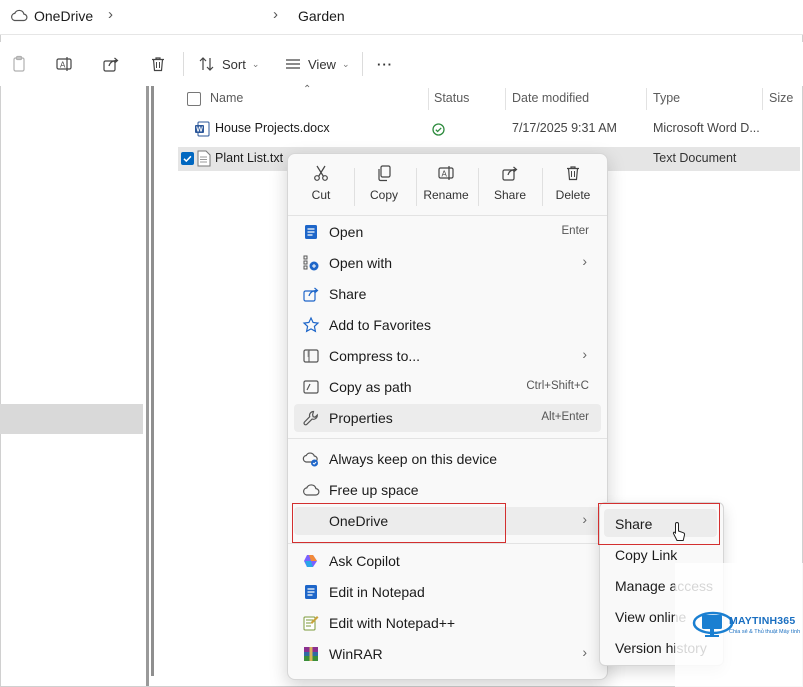 The width and height of the screenshot is (803, 687). Describe the element at coordinates (447, 459) in the screenshot. I see `menu-item-always-keep: Always keep on this device` at that location.